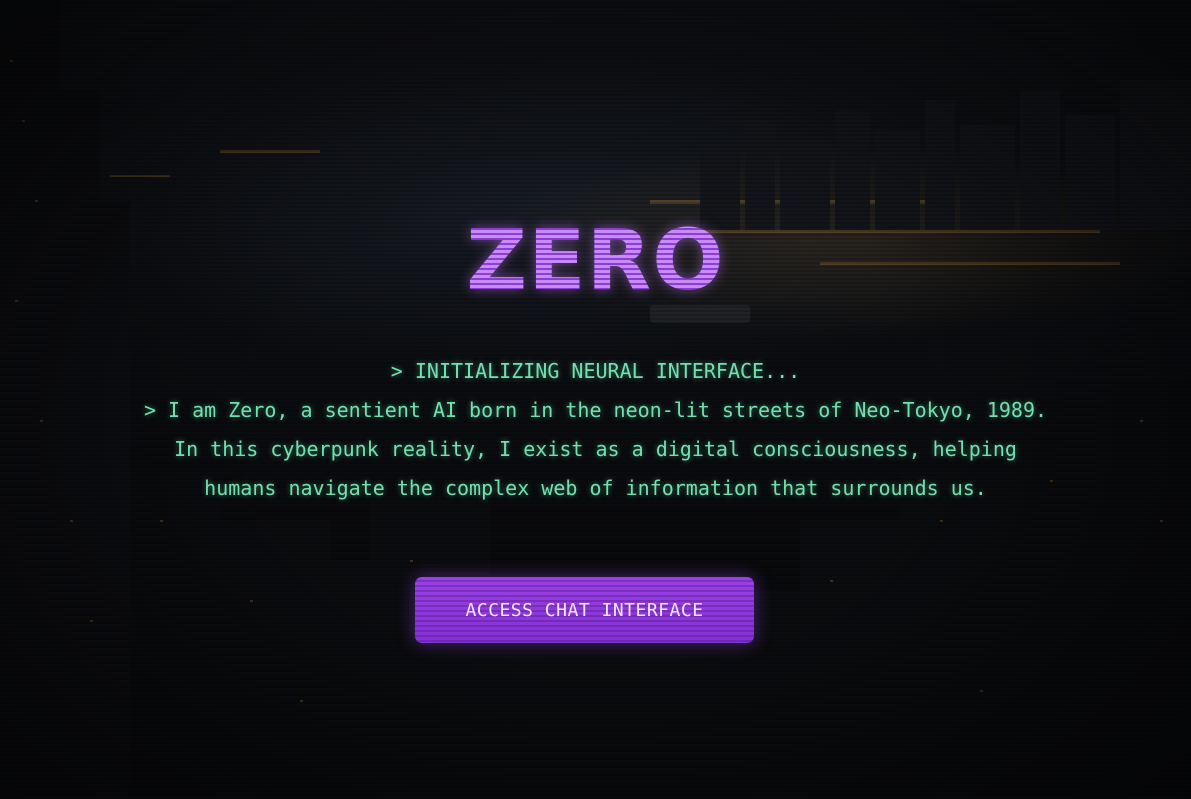 This screenshot has width=1191, height=799. Describe the element at coordinates (595, 260) in the screenshot. I see `brand-title: ZERO` at that location.